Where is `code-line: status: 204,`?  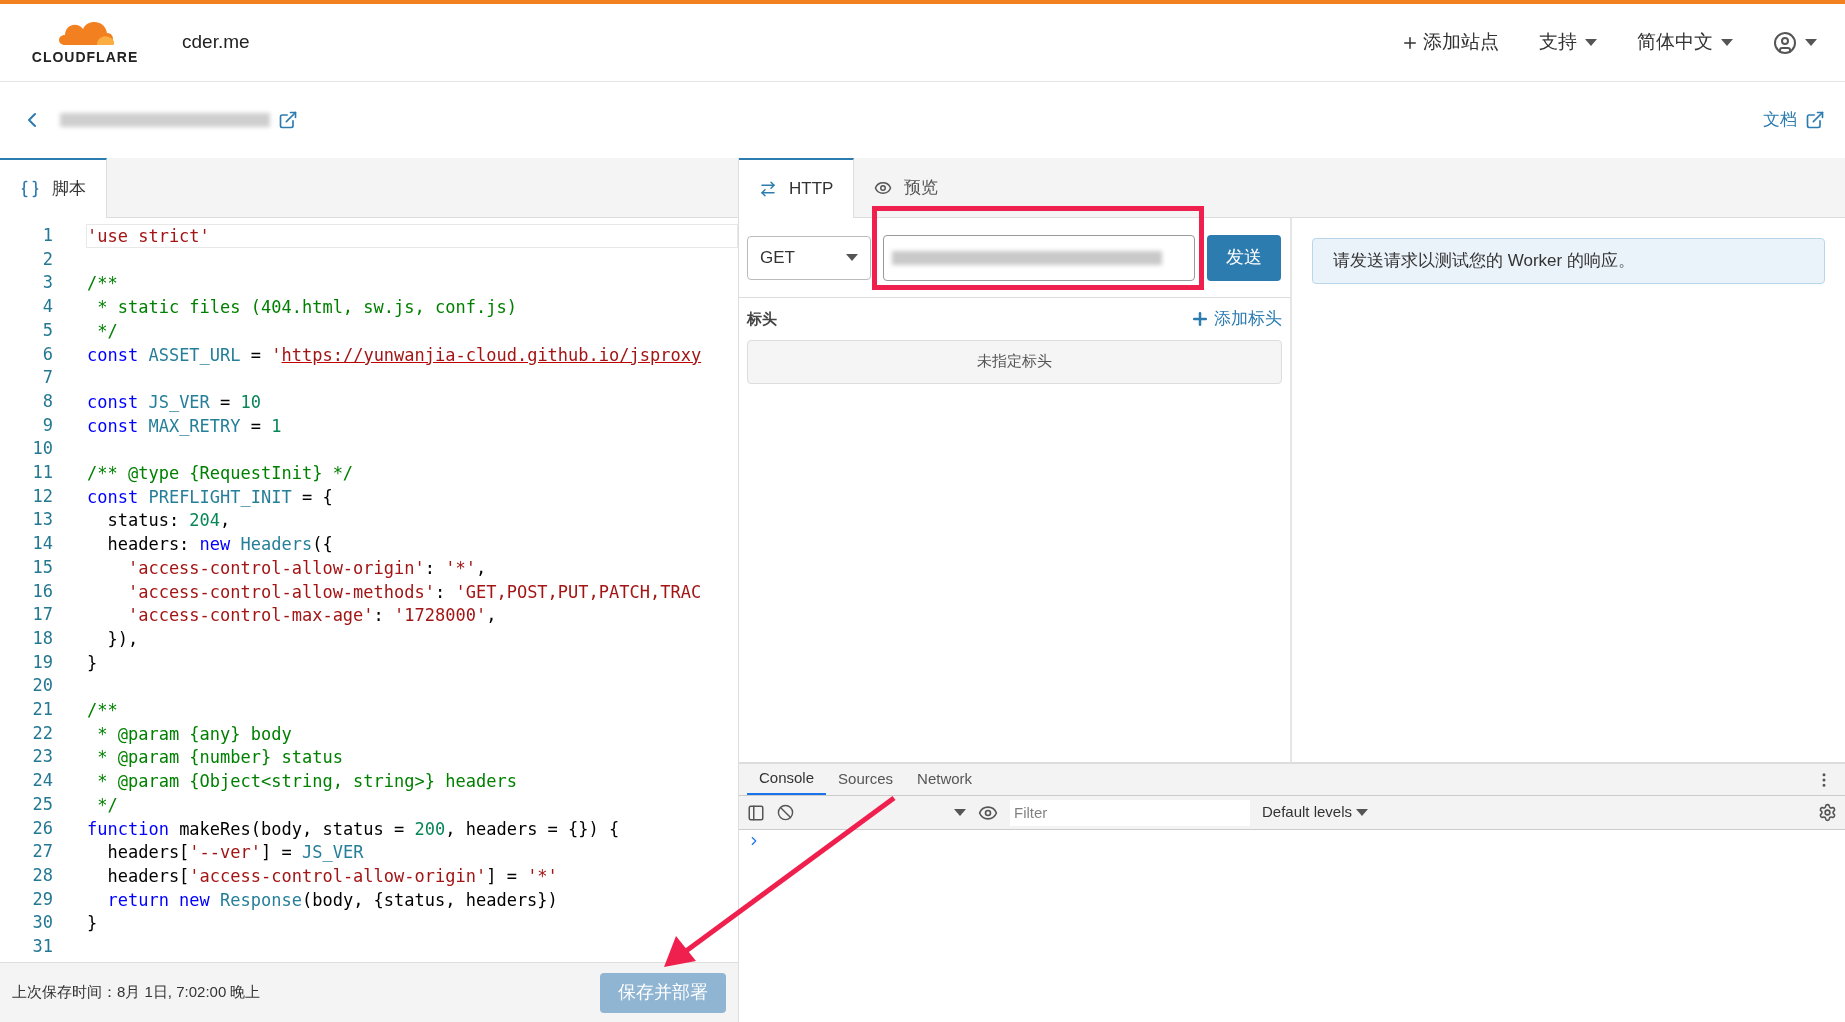 code-line: status: 204, is located at coordinates (169, 521).